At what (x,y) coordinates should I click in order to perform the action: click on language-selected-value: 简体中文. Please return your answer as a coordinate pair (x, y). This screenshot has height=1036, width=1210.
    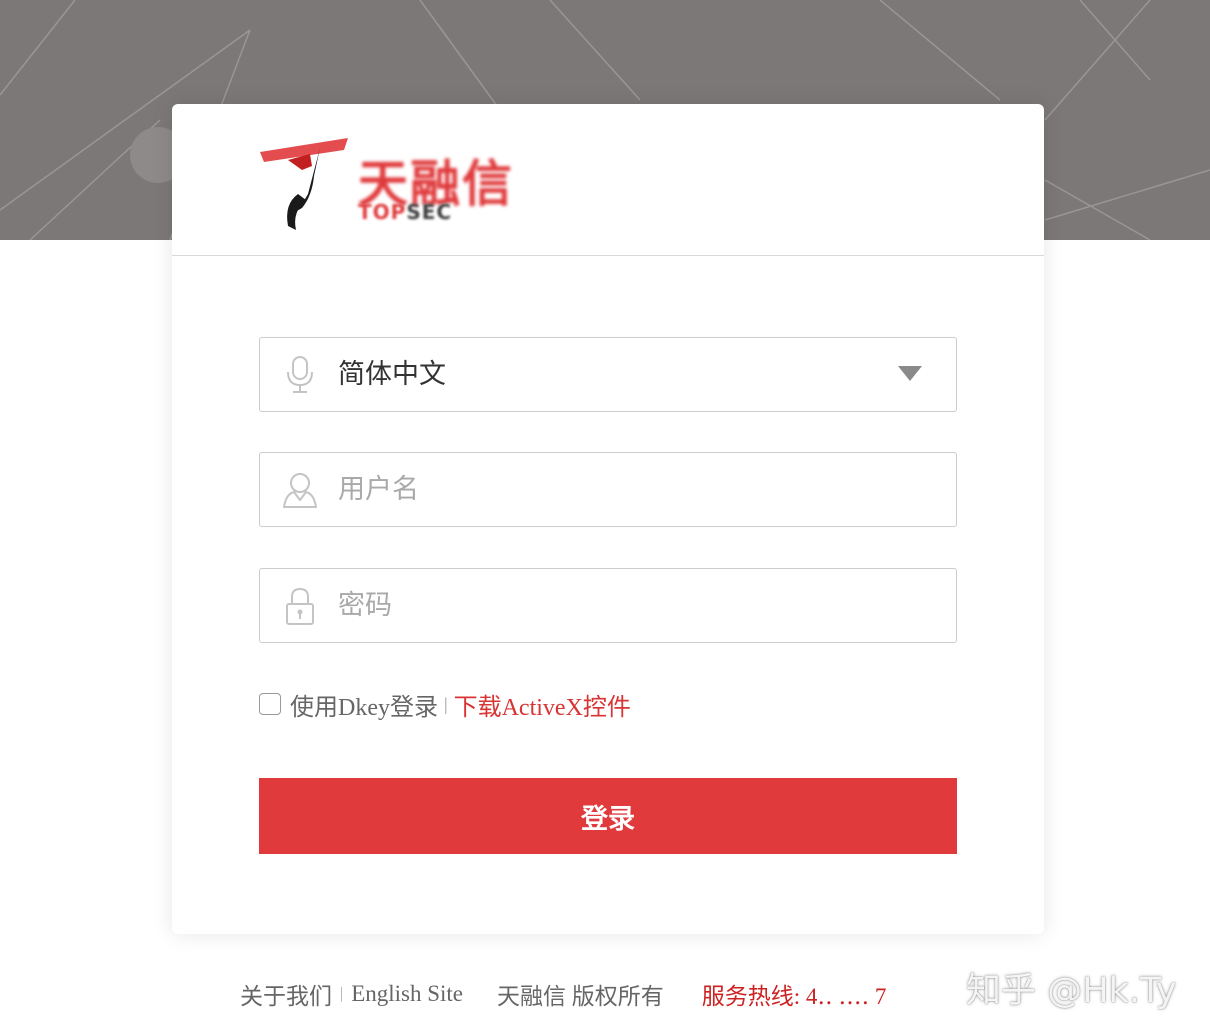
    Looking at the image, I should click on (392, 374).